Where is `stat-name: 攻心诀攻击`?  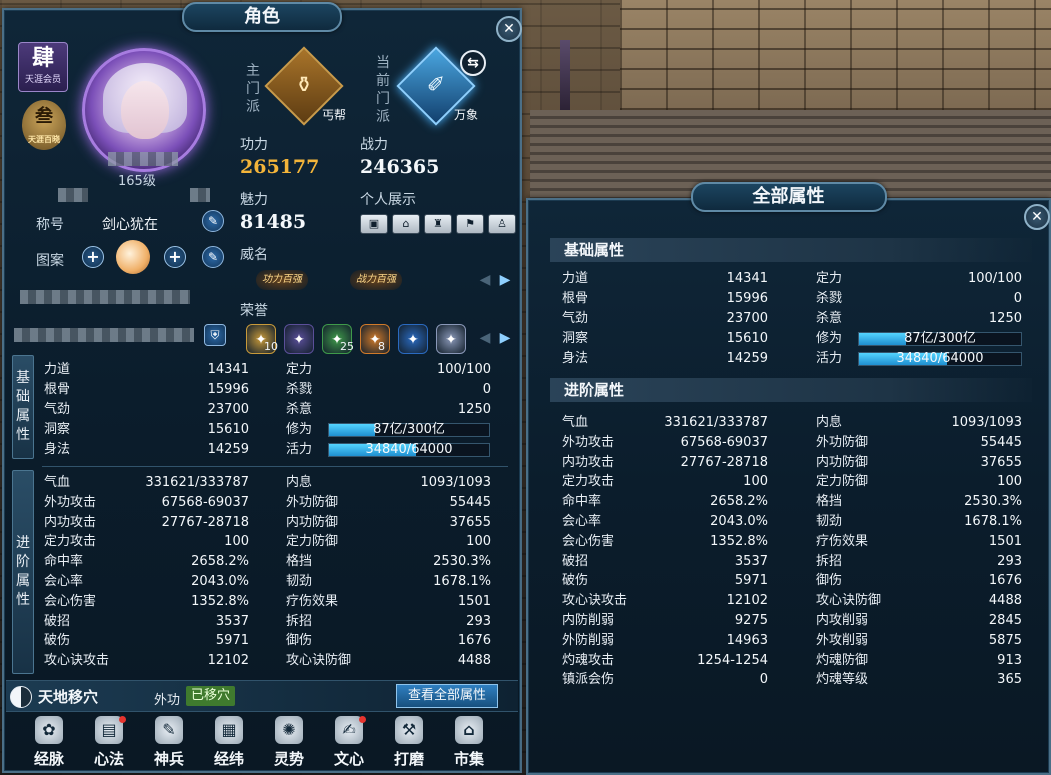 stat-name: 攻心诀攻击 is located at coordinates (77, 661).